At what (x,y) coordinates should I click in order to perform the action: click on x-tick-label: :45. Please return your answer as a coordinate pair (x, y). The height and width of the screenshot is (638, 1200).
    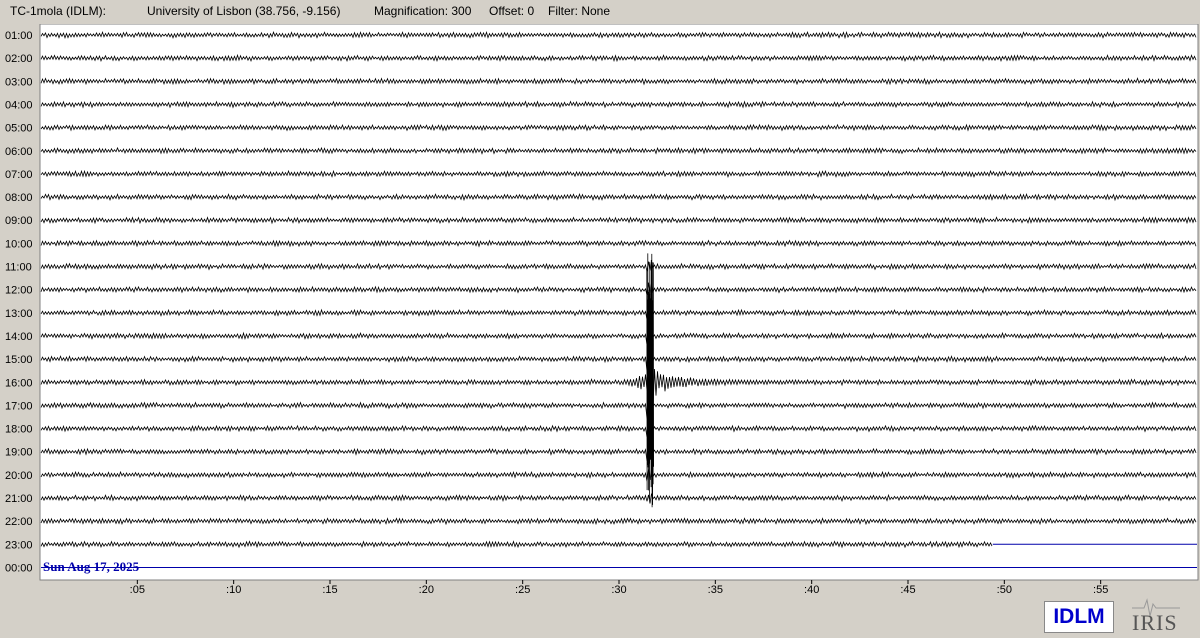
    Looking at the image, I should click on (907, 590).